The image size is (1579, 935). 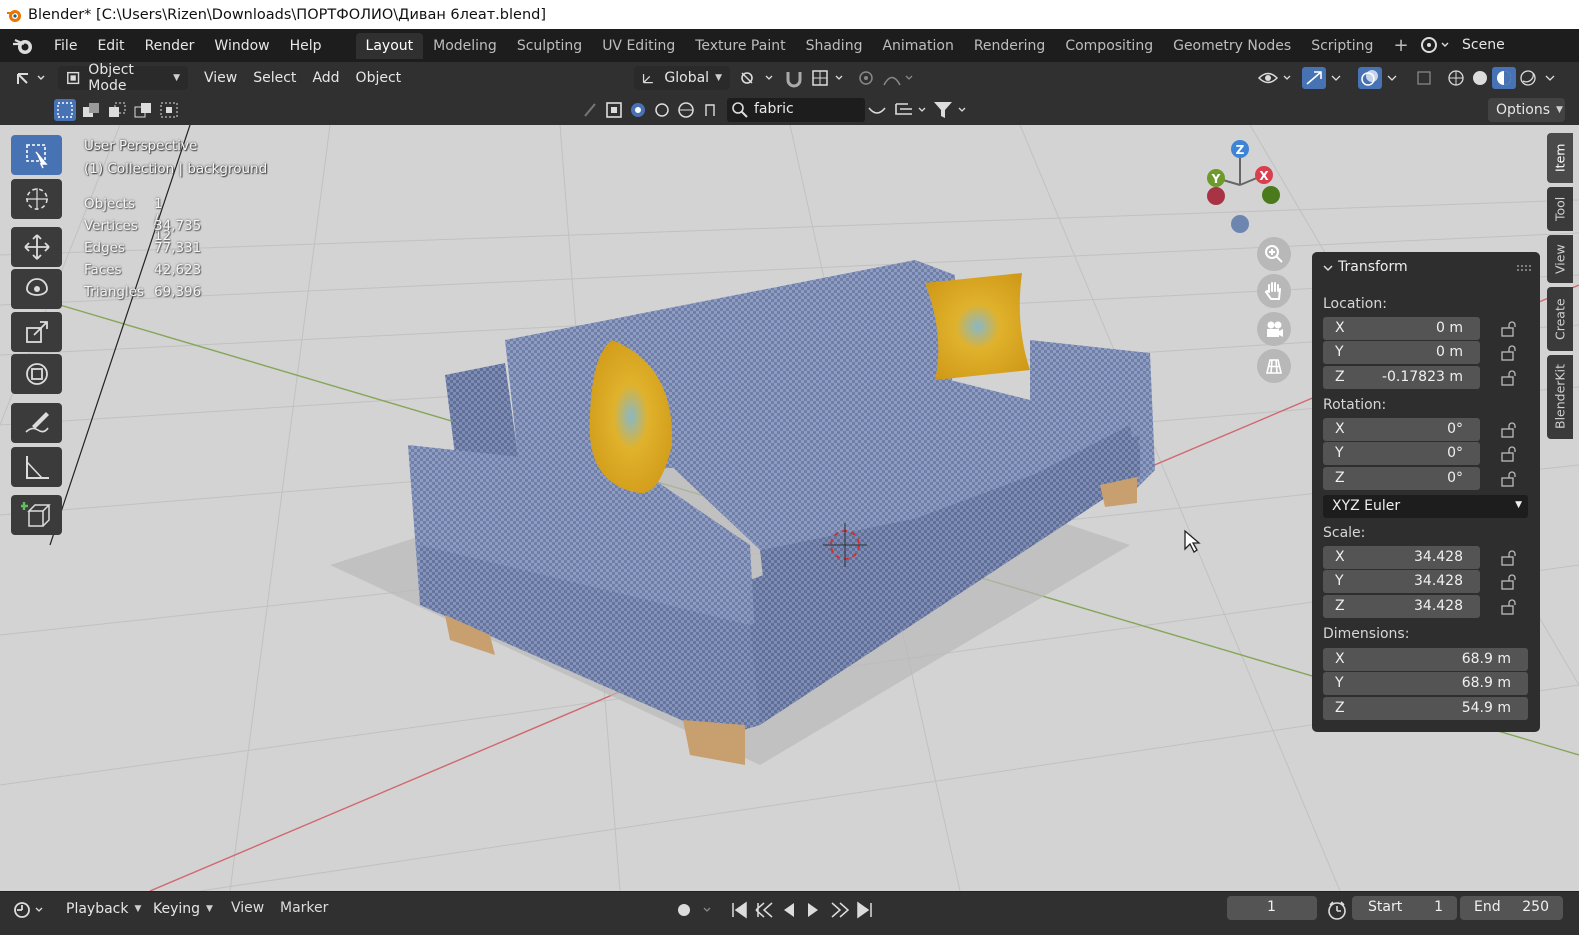 What do you see at coordinates (1401, 478) in the screenshot?
I see `rotation-z-field: Z 0°` at bounding box center [1401, 478].